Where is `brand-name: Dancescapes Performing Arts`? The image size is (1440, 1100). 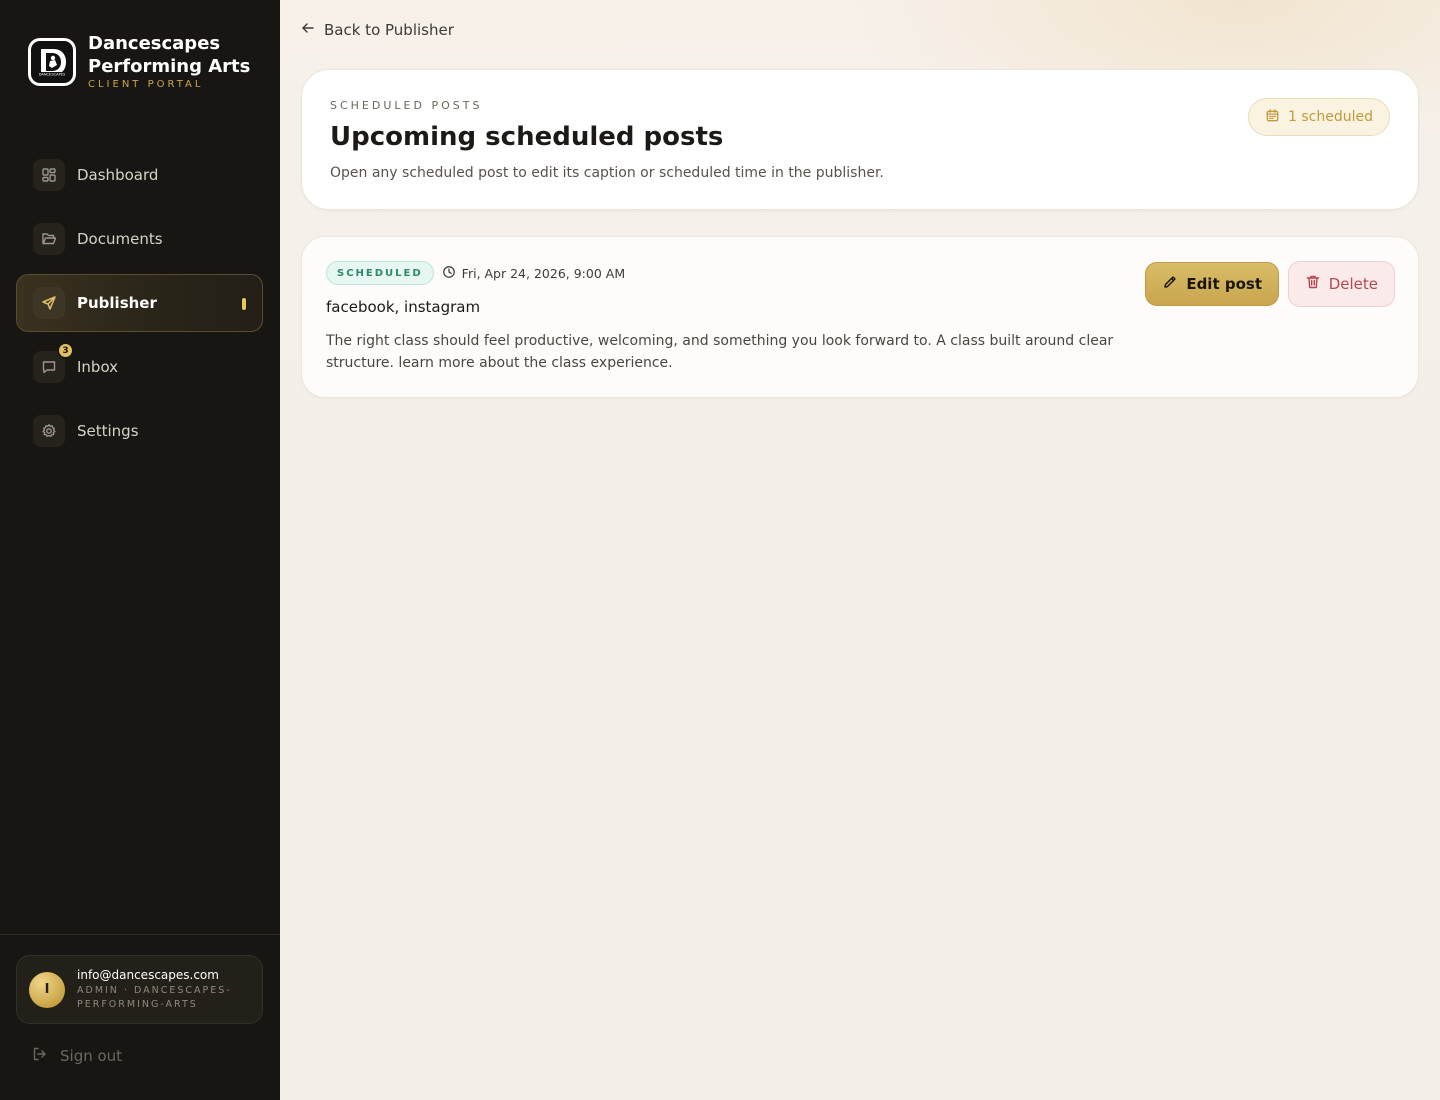 brand-name: Dancescapes Performing Arts is located at coordinates (169, 55).